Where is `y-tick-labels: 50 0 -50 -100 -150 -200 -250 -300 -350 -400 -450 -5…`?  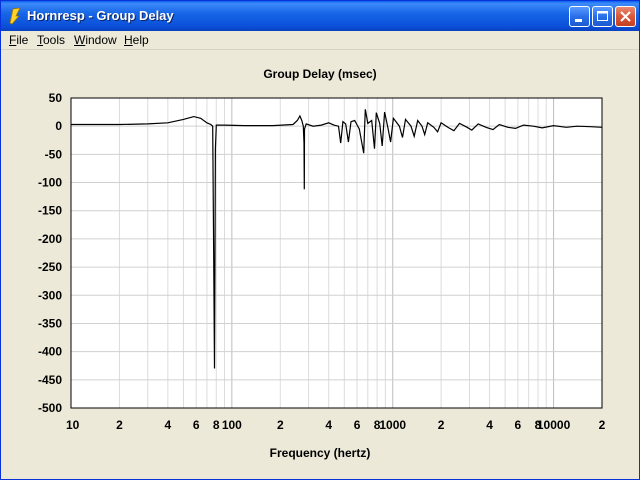 y-tick-labels: 50 0 -50 -100 -150 -200 -250 -300 -350 -400 -450 -5… is located at coordinates (50, 253).